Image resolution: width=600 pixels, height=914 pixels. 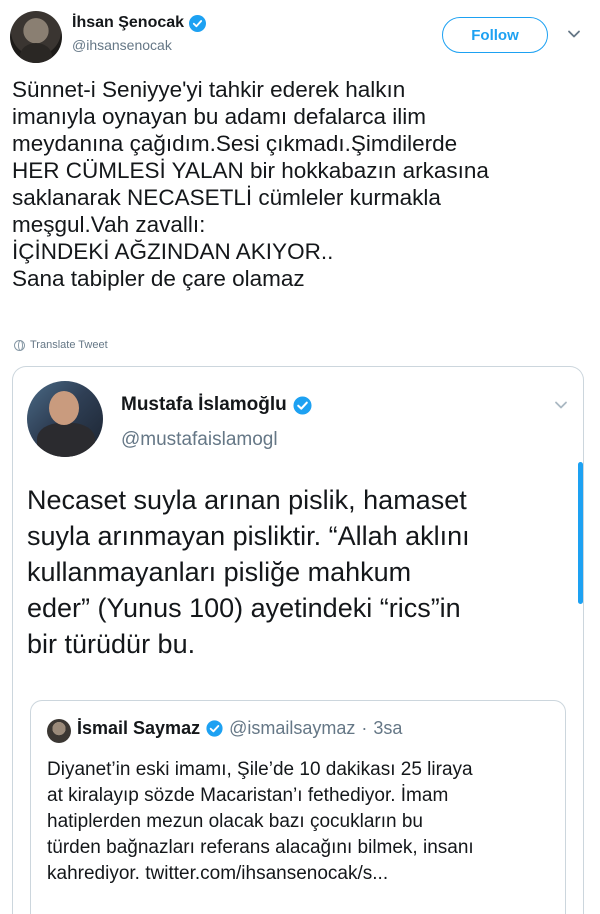 I want to click on quoted-text-line: suyla arınmayan pisliktir. “Allah aklını, so click(x=248, y=536).